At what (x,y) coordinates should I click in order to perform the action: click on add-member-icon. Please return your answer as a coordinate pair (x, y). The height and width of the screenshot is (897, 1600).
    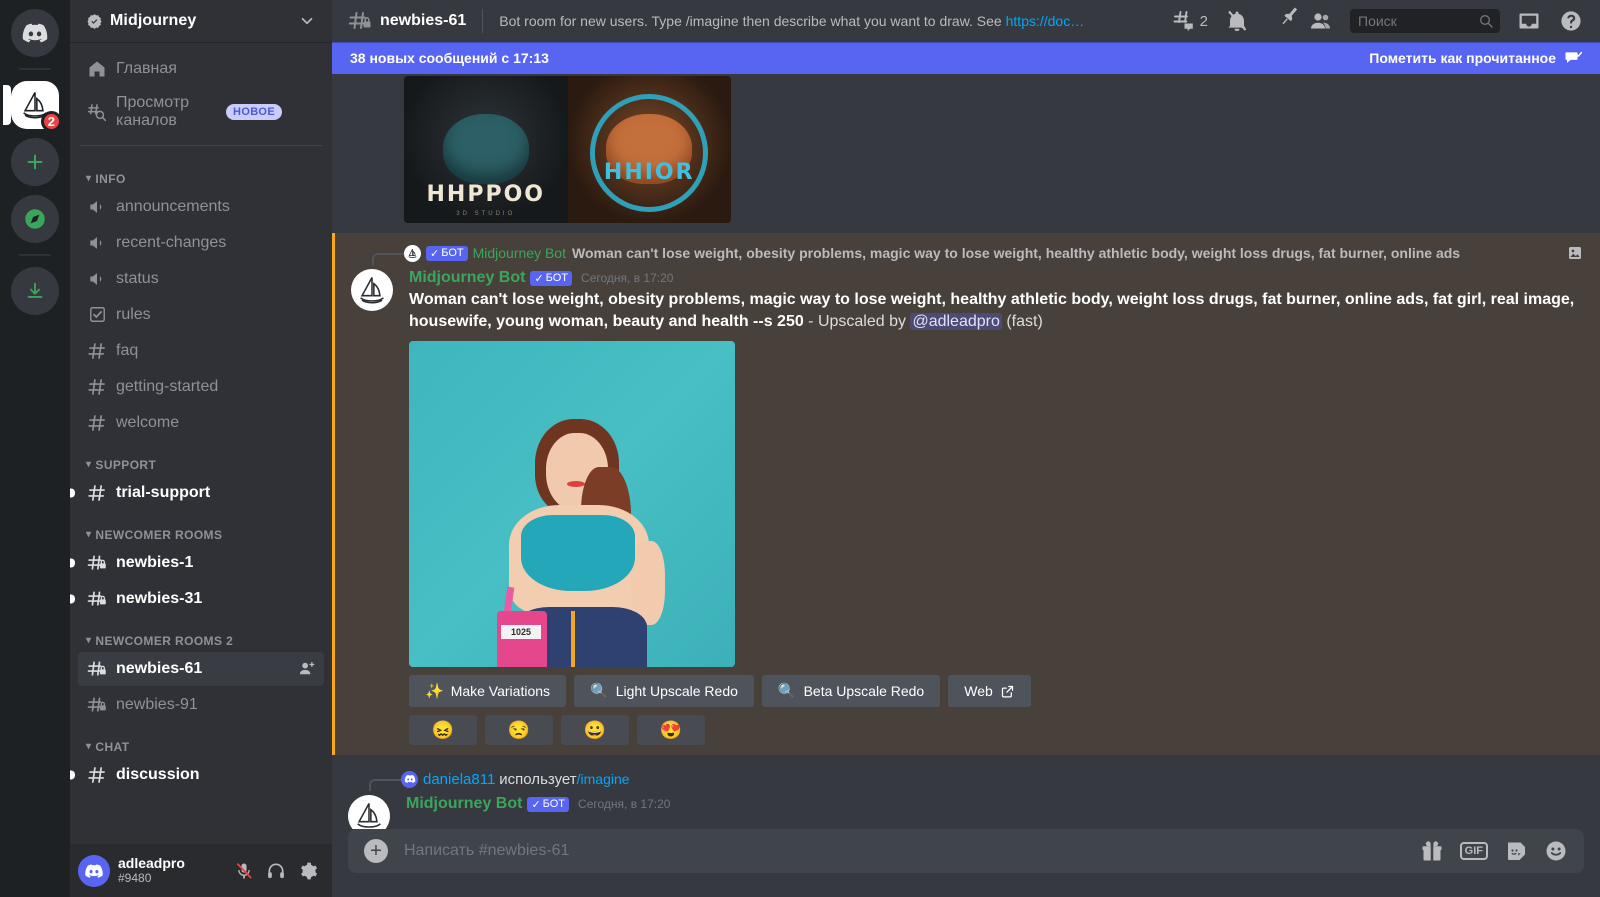
    Looking at the image, I should click on (307, 669).